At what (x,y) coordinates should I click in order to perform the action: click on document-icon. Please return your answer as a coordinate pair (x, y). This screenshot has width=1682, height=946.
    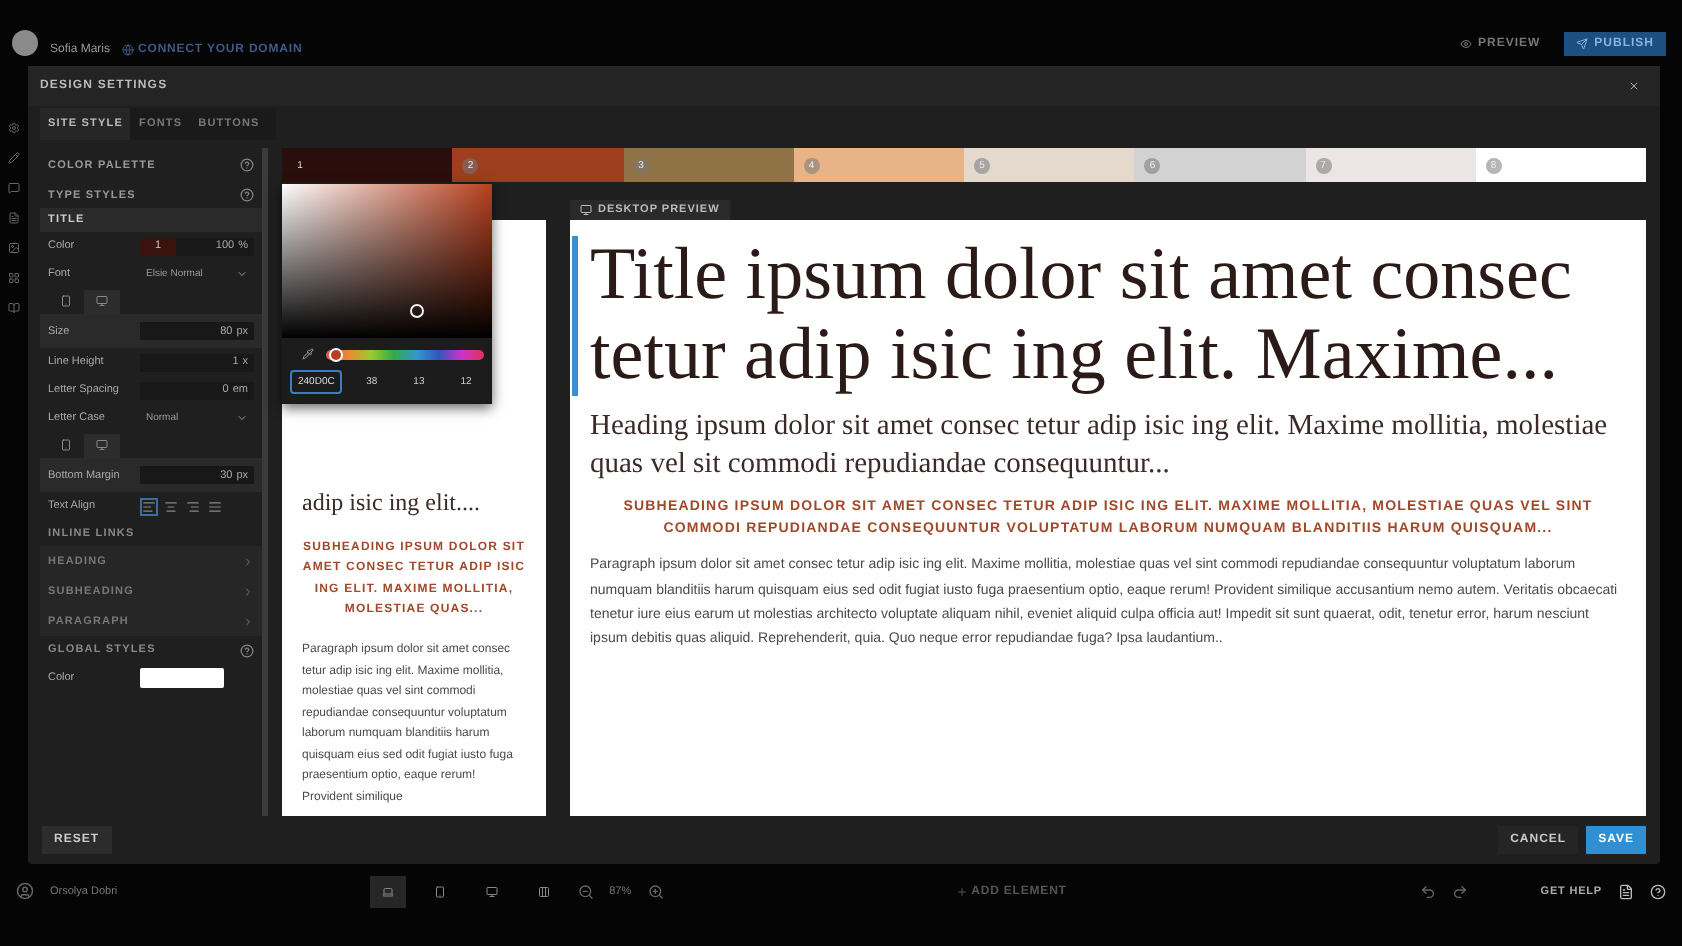
    Looking at the image, I should click on (1626, 891).